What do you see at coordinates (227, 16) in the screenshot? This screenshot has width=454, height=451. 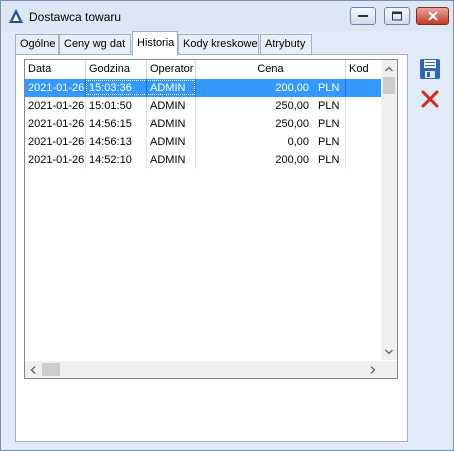 I see `title-bar: Dostawca towaru` at bounding box center [227, 16].